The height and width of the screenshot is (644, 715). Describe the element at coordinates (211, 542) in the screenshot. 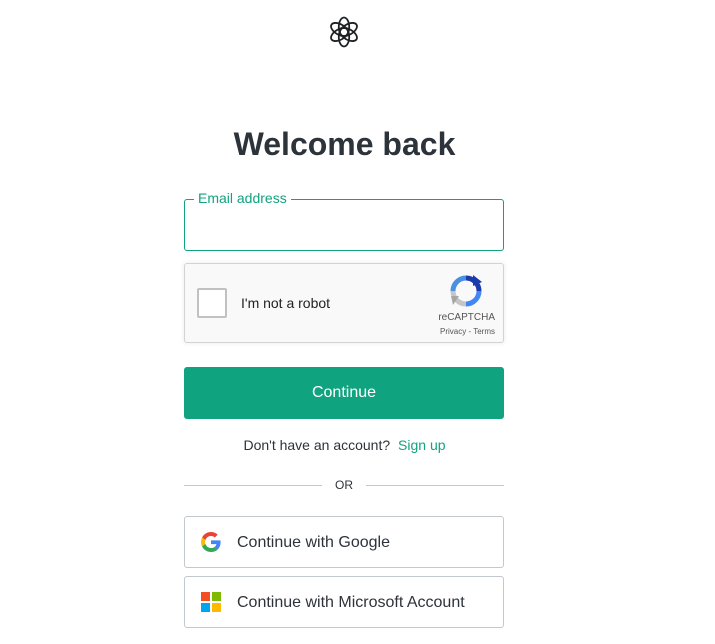

I see `google-icon` at that location.